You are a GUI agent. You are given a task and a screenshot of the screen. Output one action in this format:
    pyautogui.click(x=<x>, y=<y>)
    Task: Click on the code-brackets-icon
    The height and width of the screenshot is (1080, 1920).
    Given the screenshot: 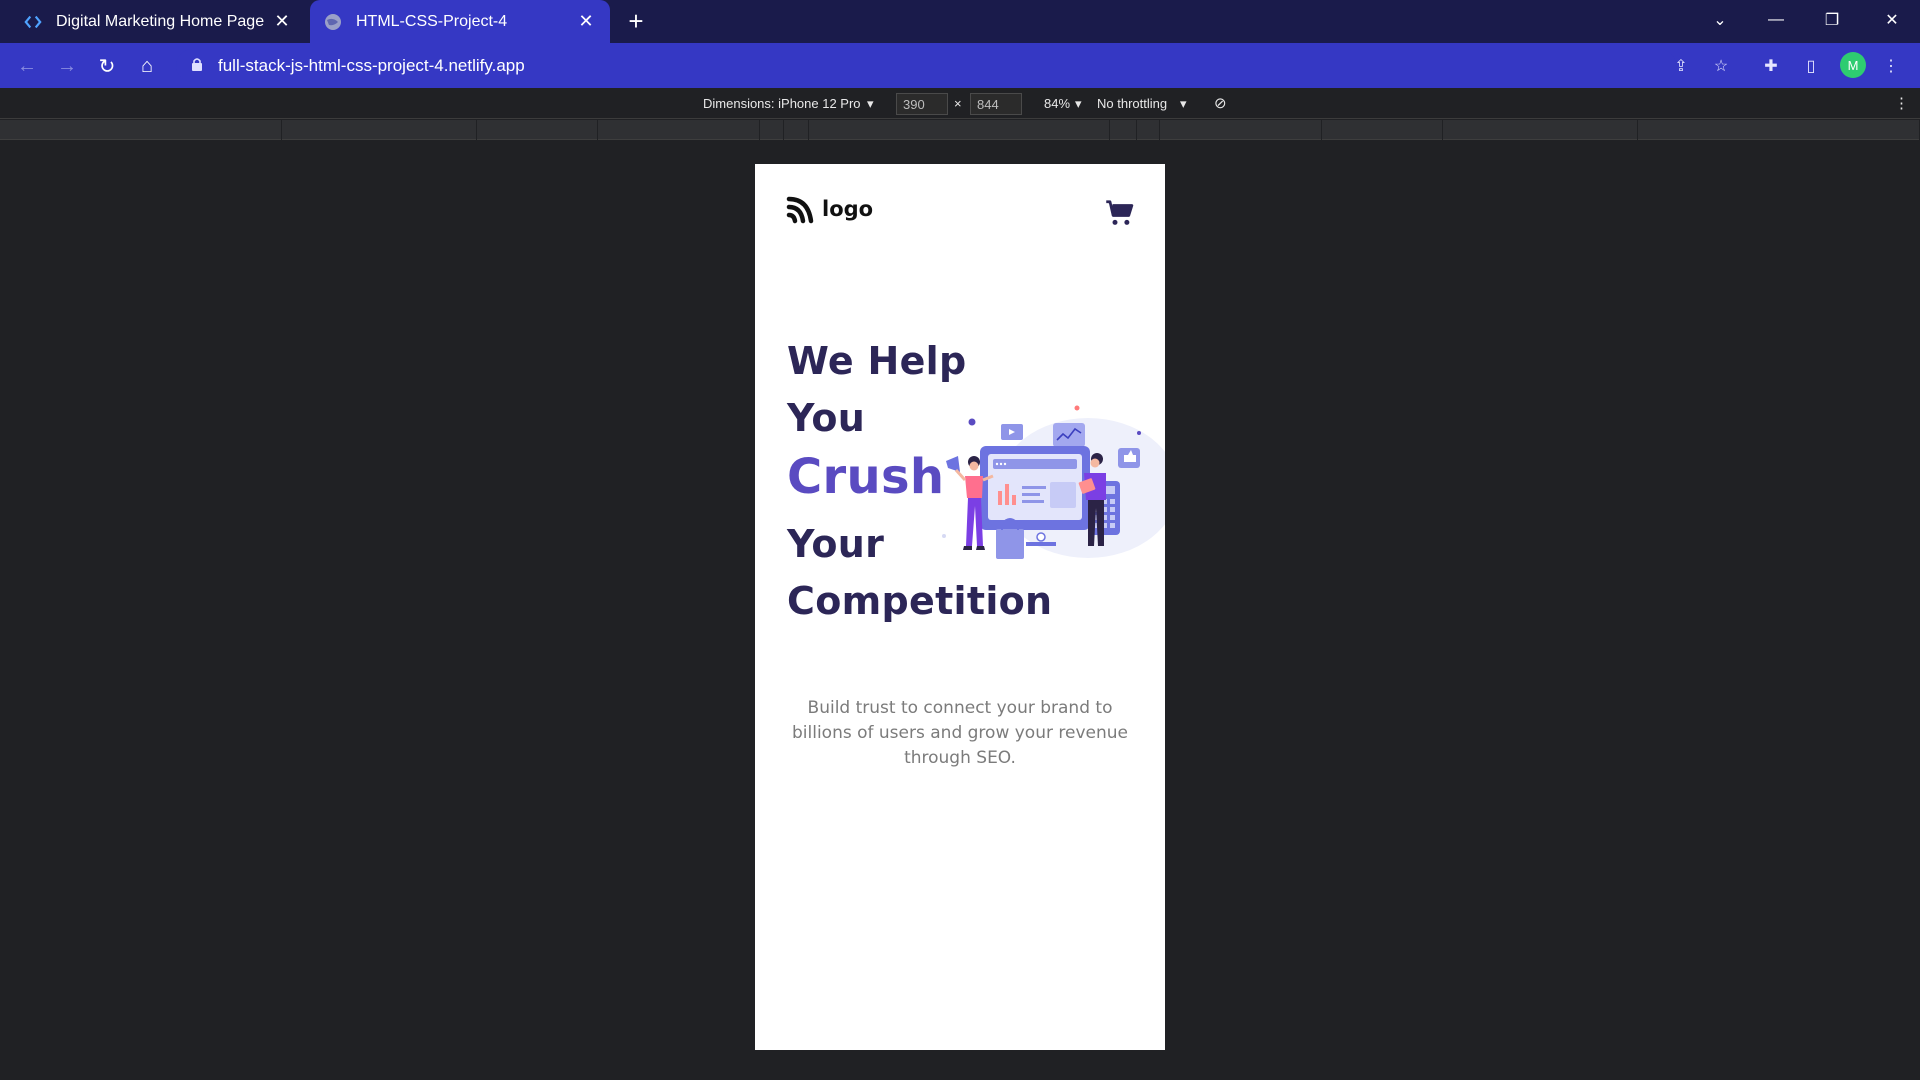 What is the action you would take?
    pyautogui.click(x=33, y=22)
    